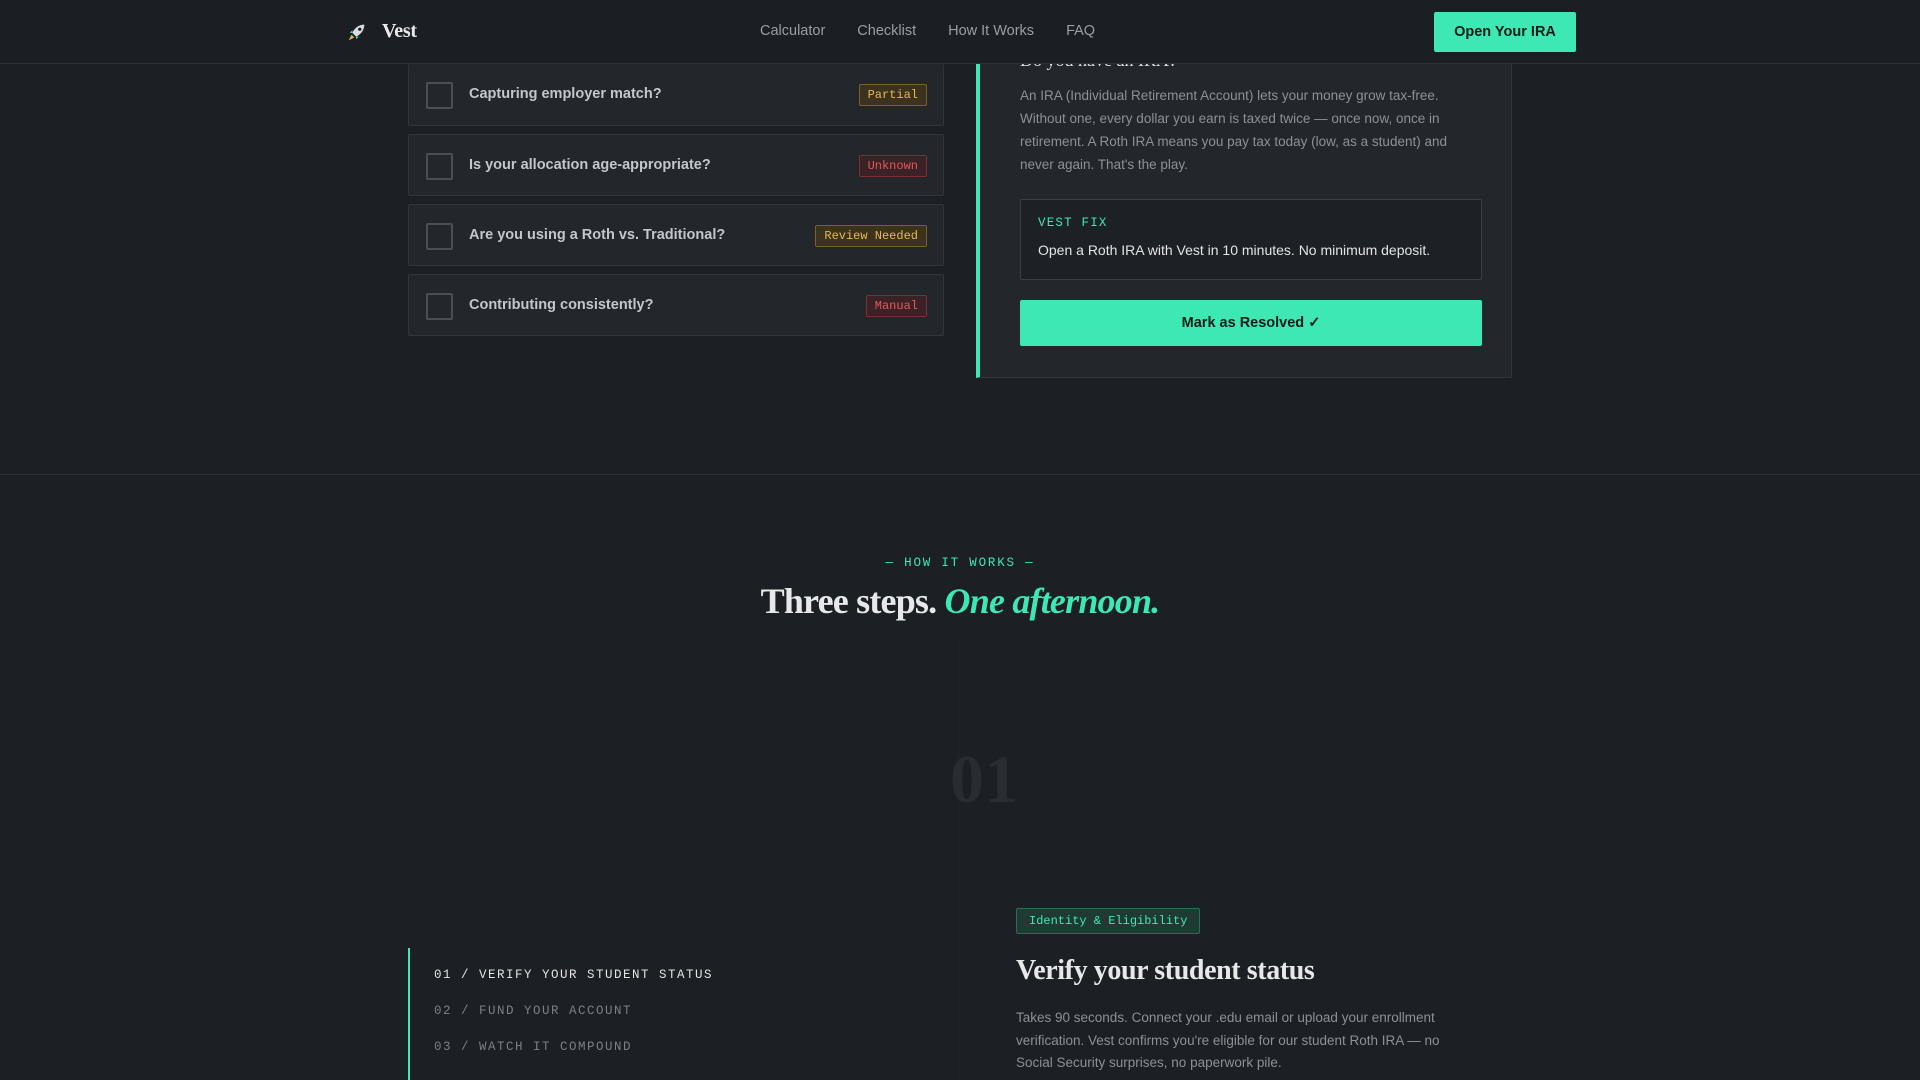  I want to click on checklist-item: Capturing employer match? Partial, so click(676, 95).